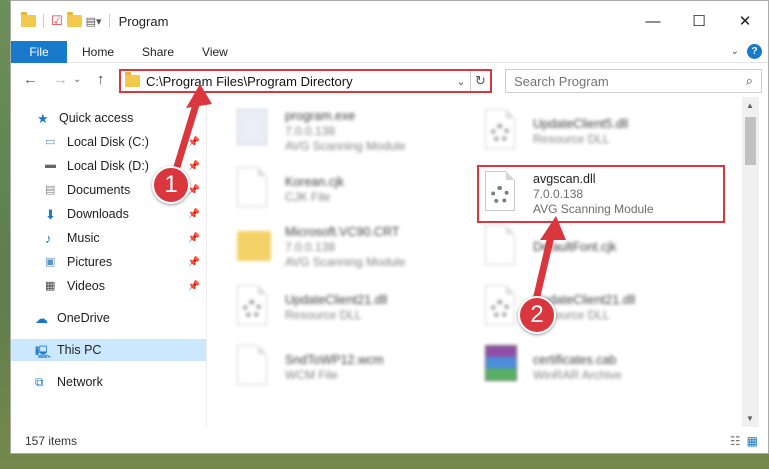 The image size is (769, 469). What do you see at coordinates (389, 441) in the screenshot?
I see `status-bar: 157 items ☷ ▦` at bounding box center [389, 441].